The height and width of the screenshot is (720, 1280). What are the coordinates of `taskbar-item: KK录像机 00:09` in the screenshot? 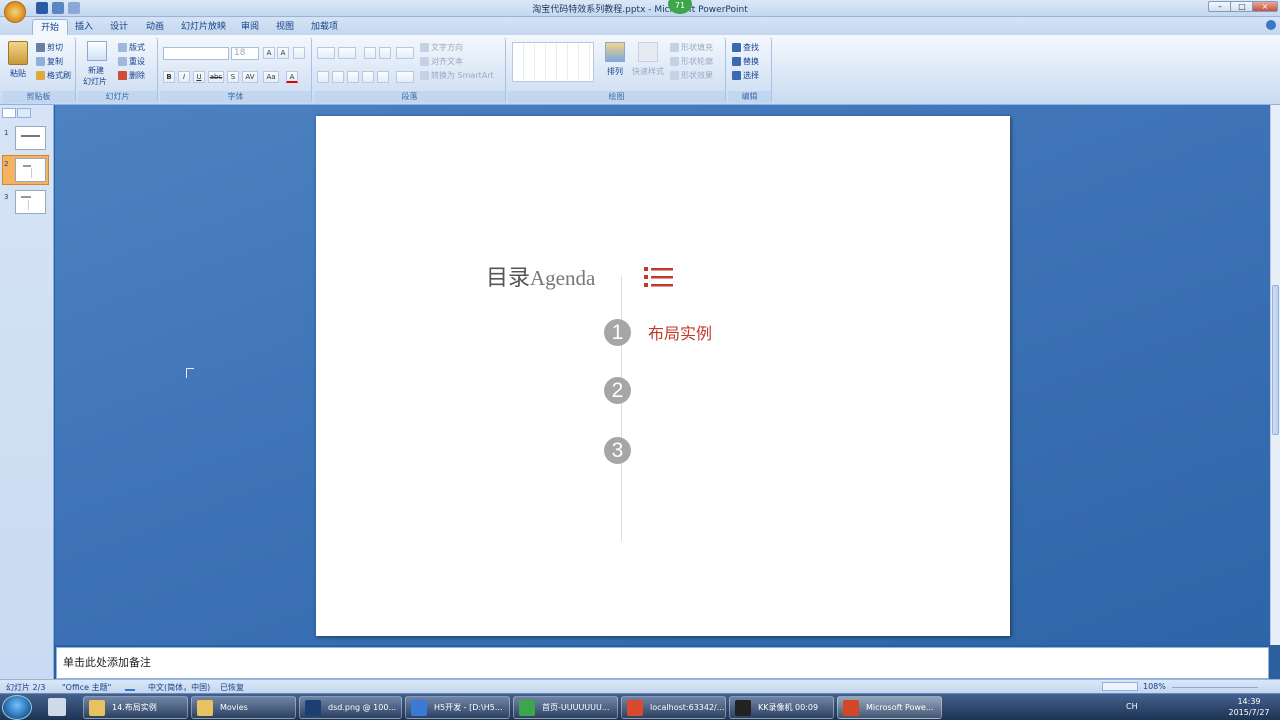 It's located at (781, 707).